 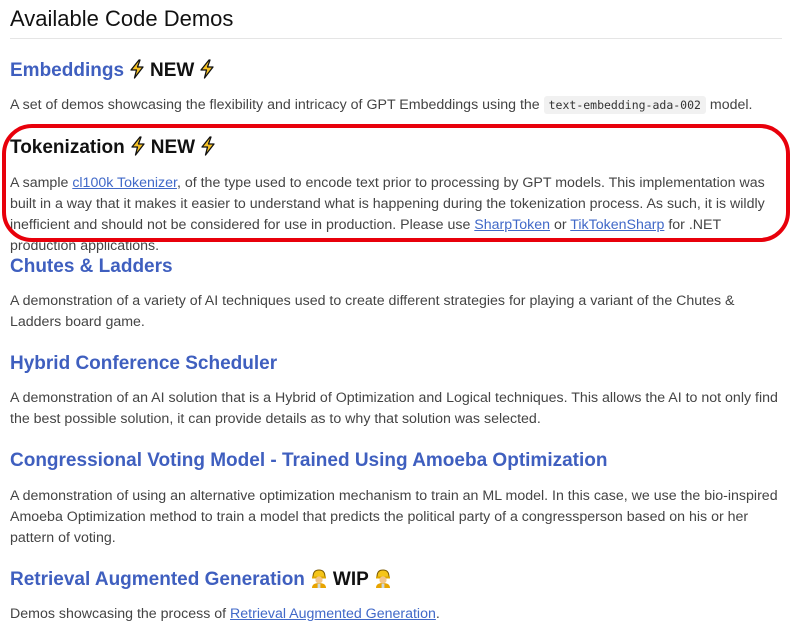 I want to click on wip-badge: WIP, so click(x=350, y=579).